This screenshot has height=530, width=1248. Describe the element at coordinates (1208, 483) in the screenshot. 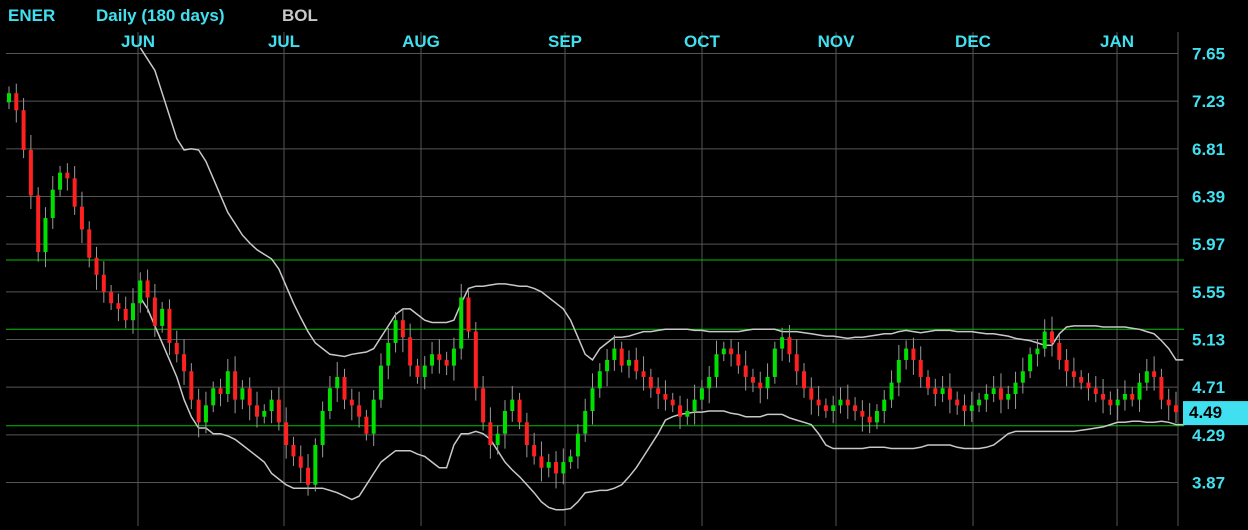

I see `price-label-3.87: 3.87` at that location.